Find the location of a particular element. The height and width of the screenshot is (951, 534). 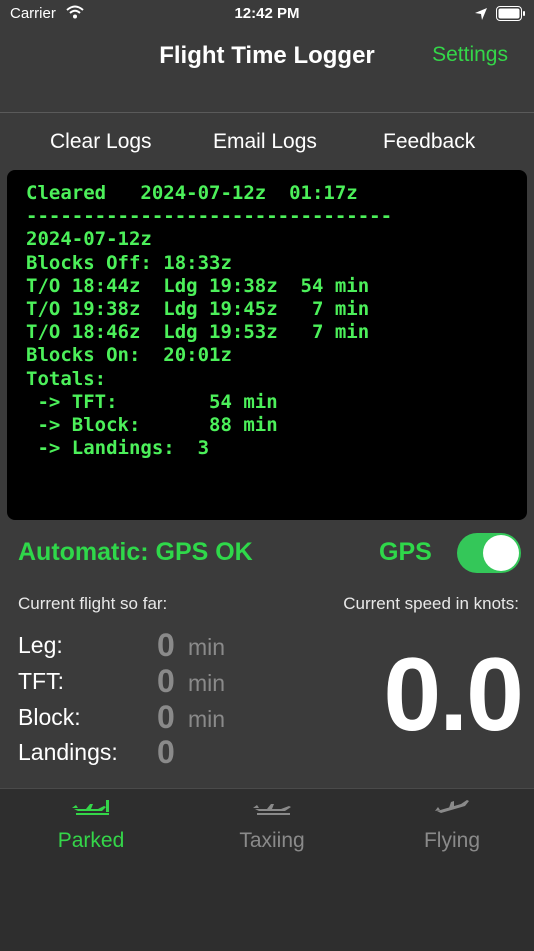

current-flight-label: Current flight so far: is located at coordinates (93, 603).